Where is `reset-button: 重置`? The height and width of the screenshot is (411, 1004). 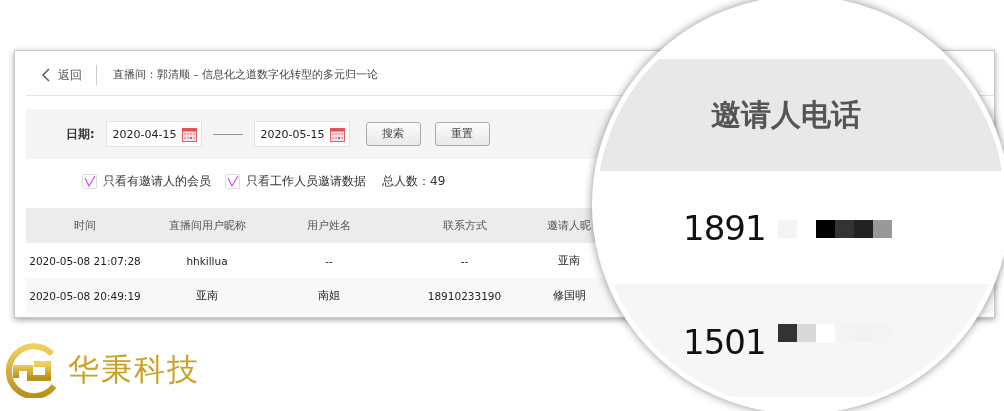 reset-button: 重置 is located at coordinates (462, 134).